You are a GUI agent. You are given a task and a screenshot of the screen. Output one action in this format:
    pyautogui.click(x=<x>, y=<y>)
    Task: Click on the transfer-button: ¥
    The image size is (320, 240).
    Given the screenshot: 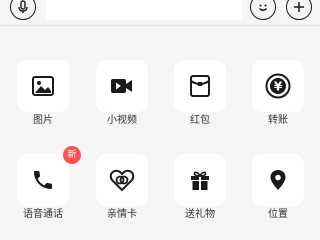 What is the action you would take?
    pyautogui.click(x=278, y=86)
    